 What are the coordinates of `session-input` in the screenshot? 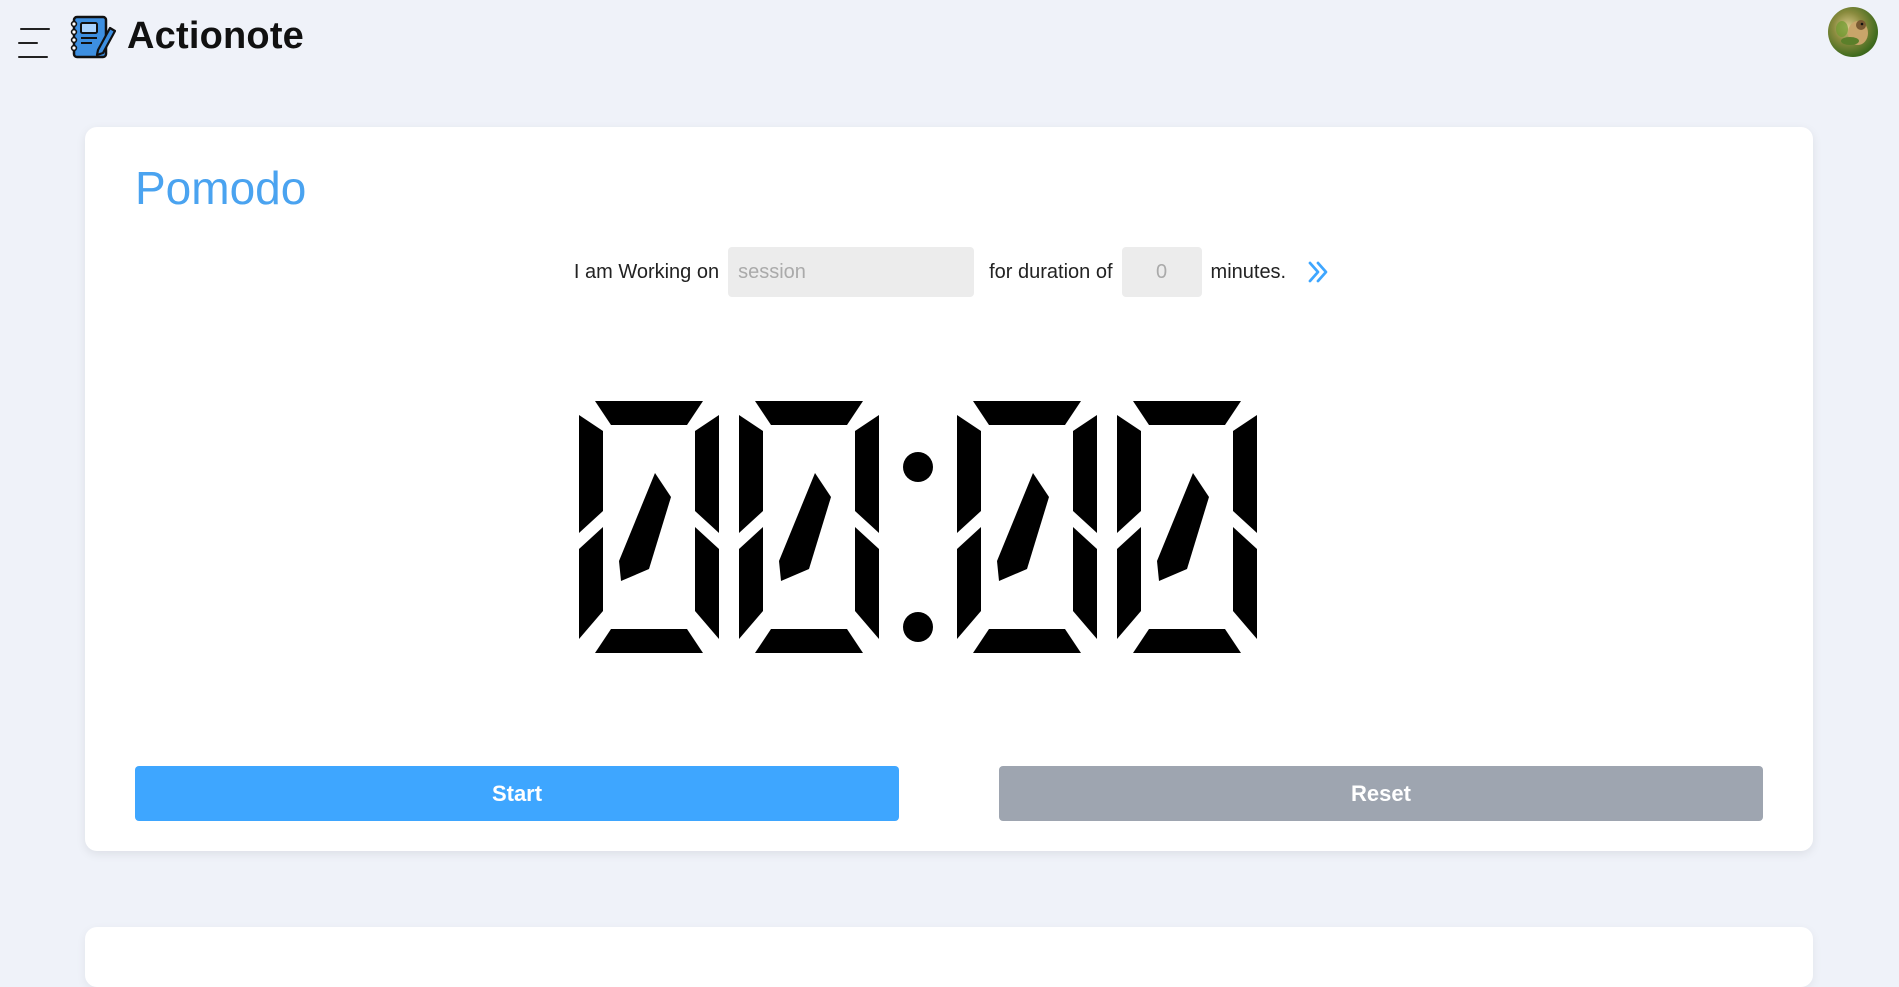 It's located at (851, 272).